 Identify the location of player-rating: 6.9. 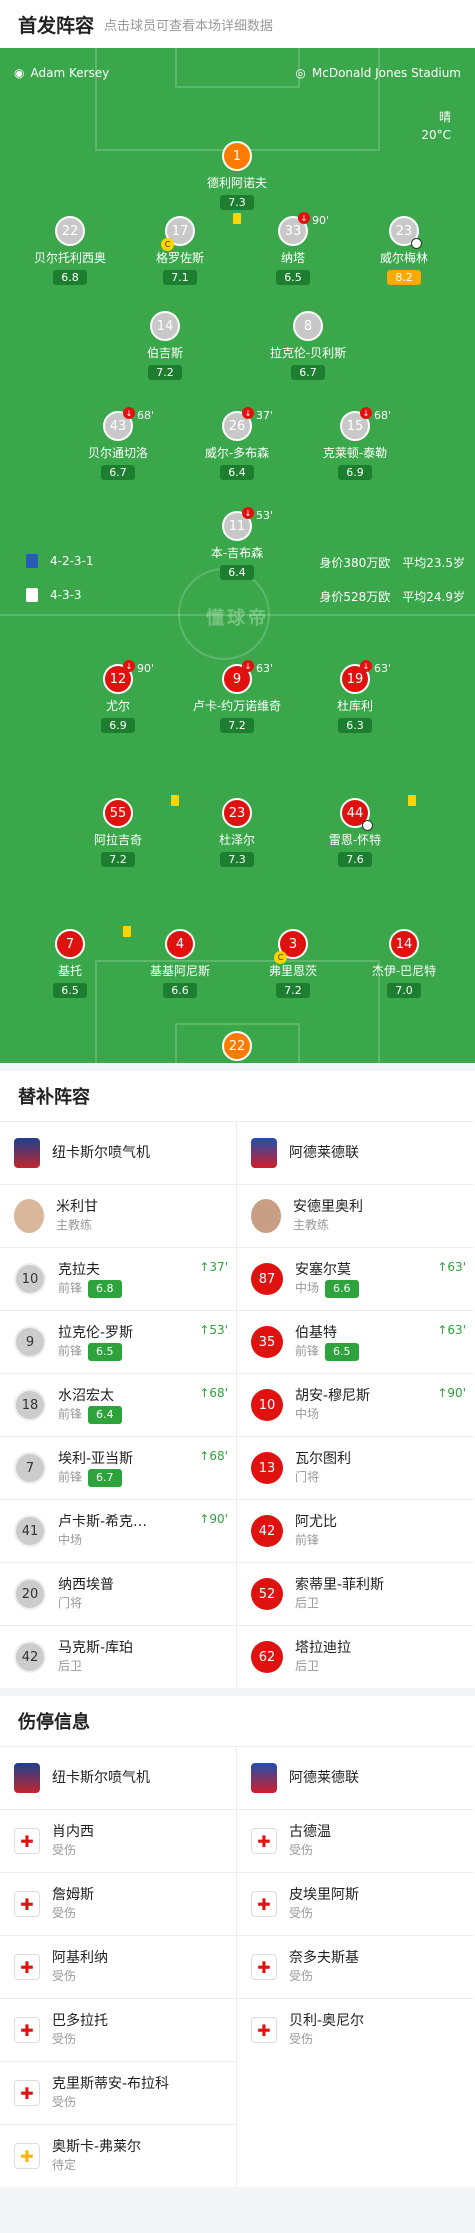
(118, 725).